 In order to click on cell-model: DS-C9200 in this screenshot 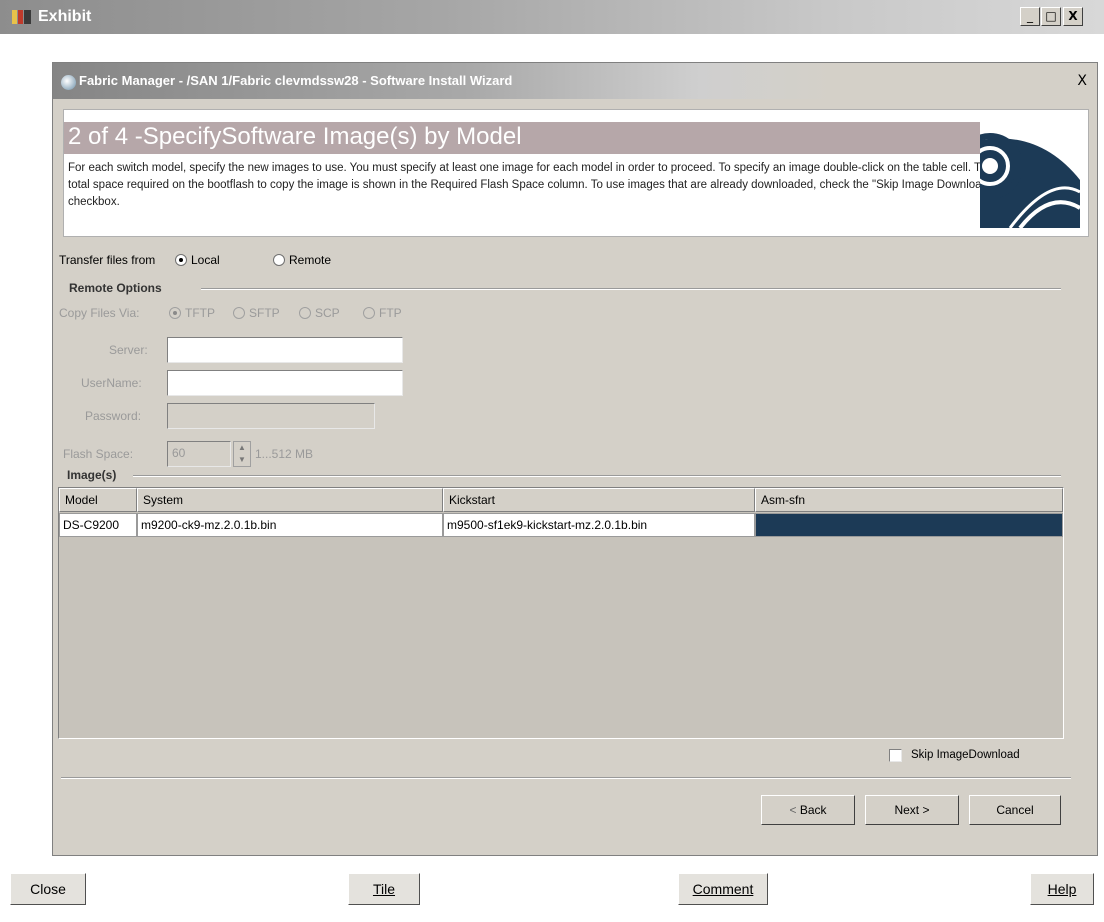, I will do `click(98, 525)`.